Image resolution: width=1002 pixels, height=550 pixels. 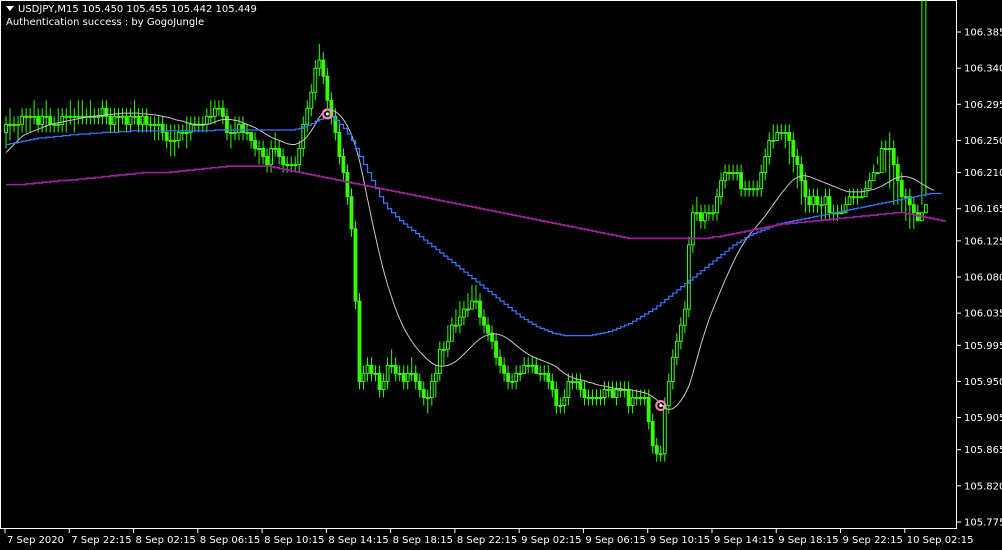 I want to click on x-tick-label: 9 Sep 22:15, so click(x=873, y=540).